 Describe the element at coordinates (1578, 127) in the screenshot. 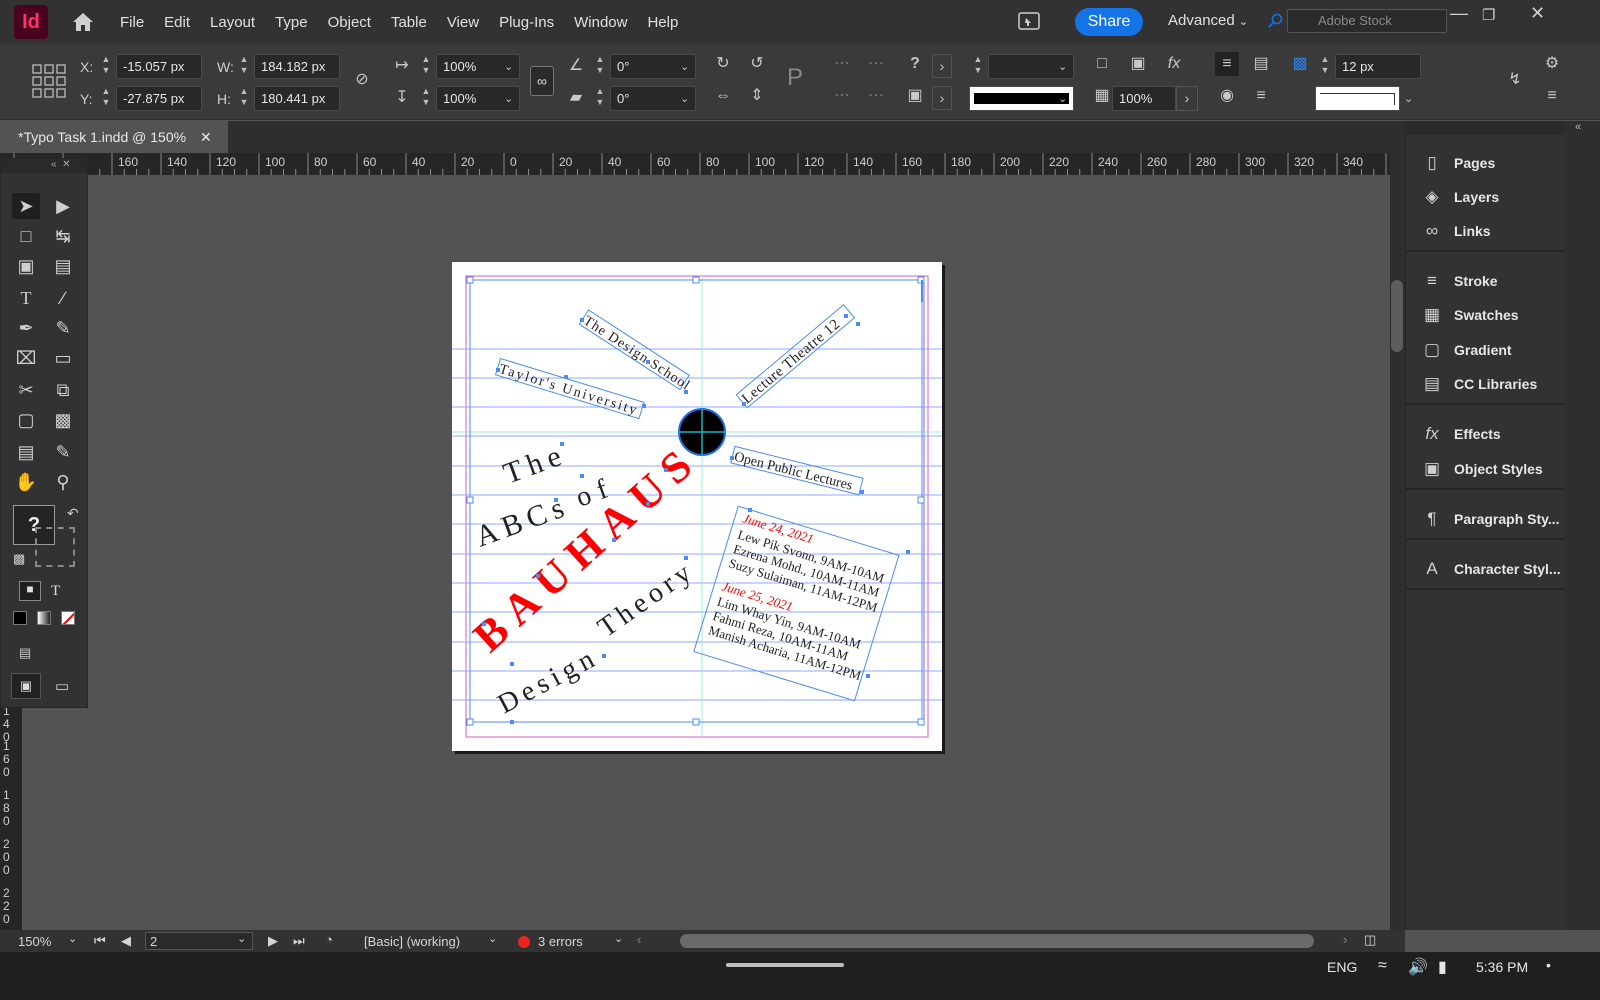

I see `collapse-panels-icon: «` at that location.